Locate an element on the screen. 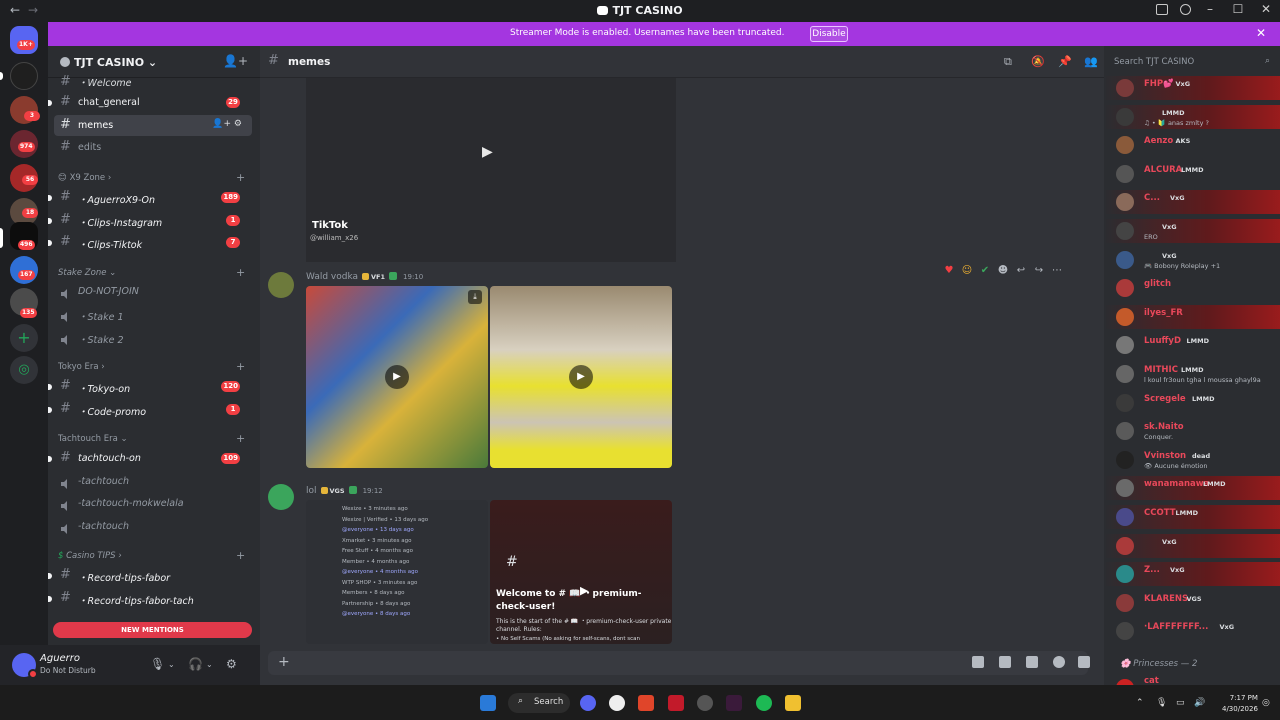  member-row: ALCURA LMMD is located at coordinates (1192, 174).